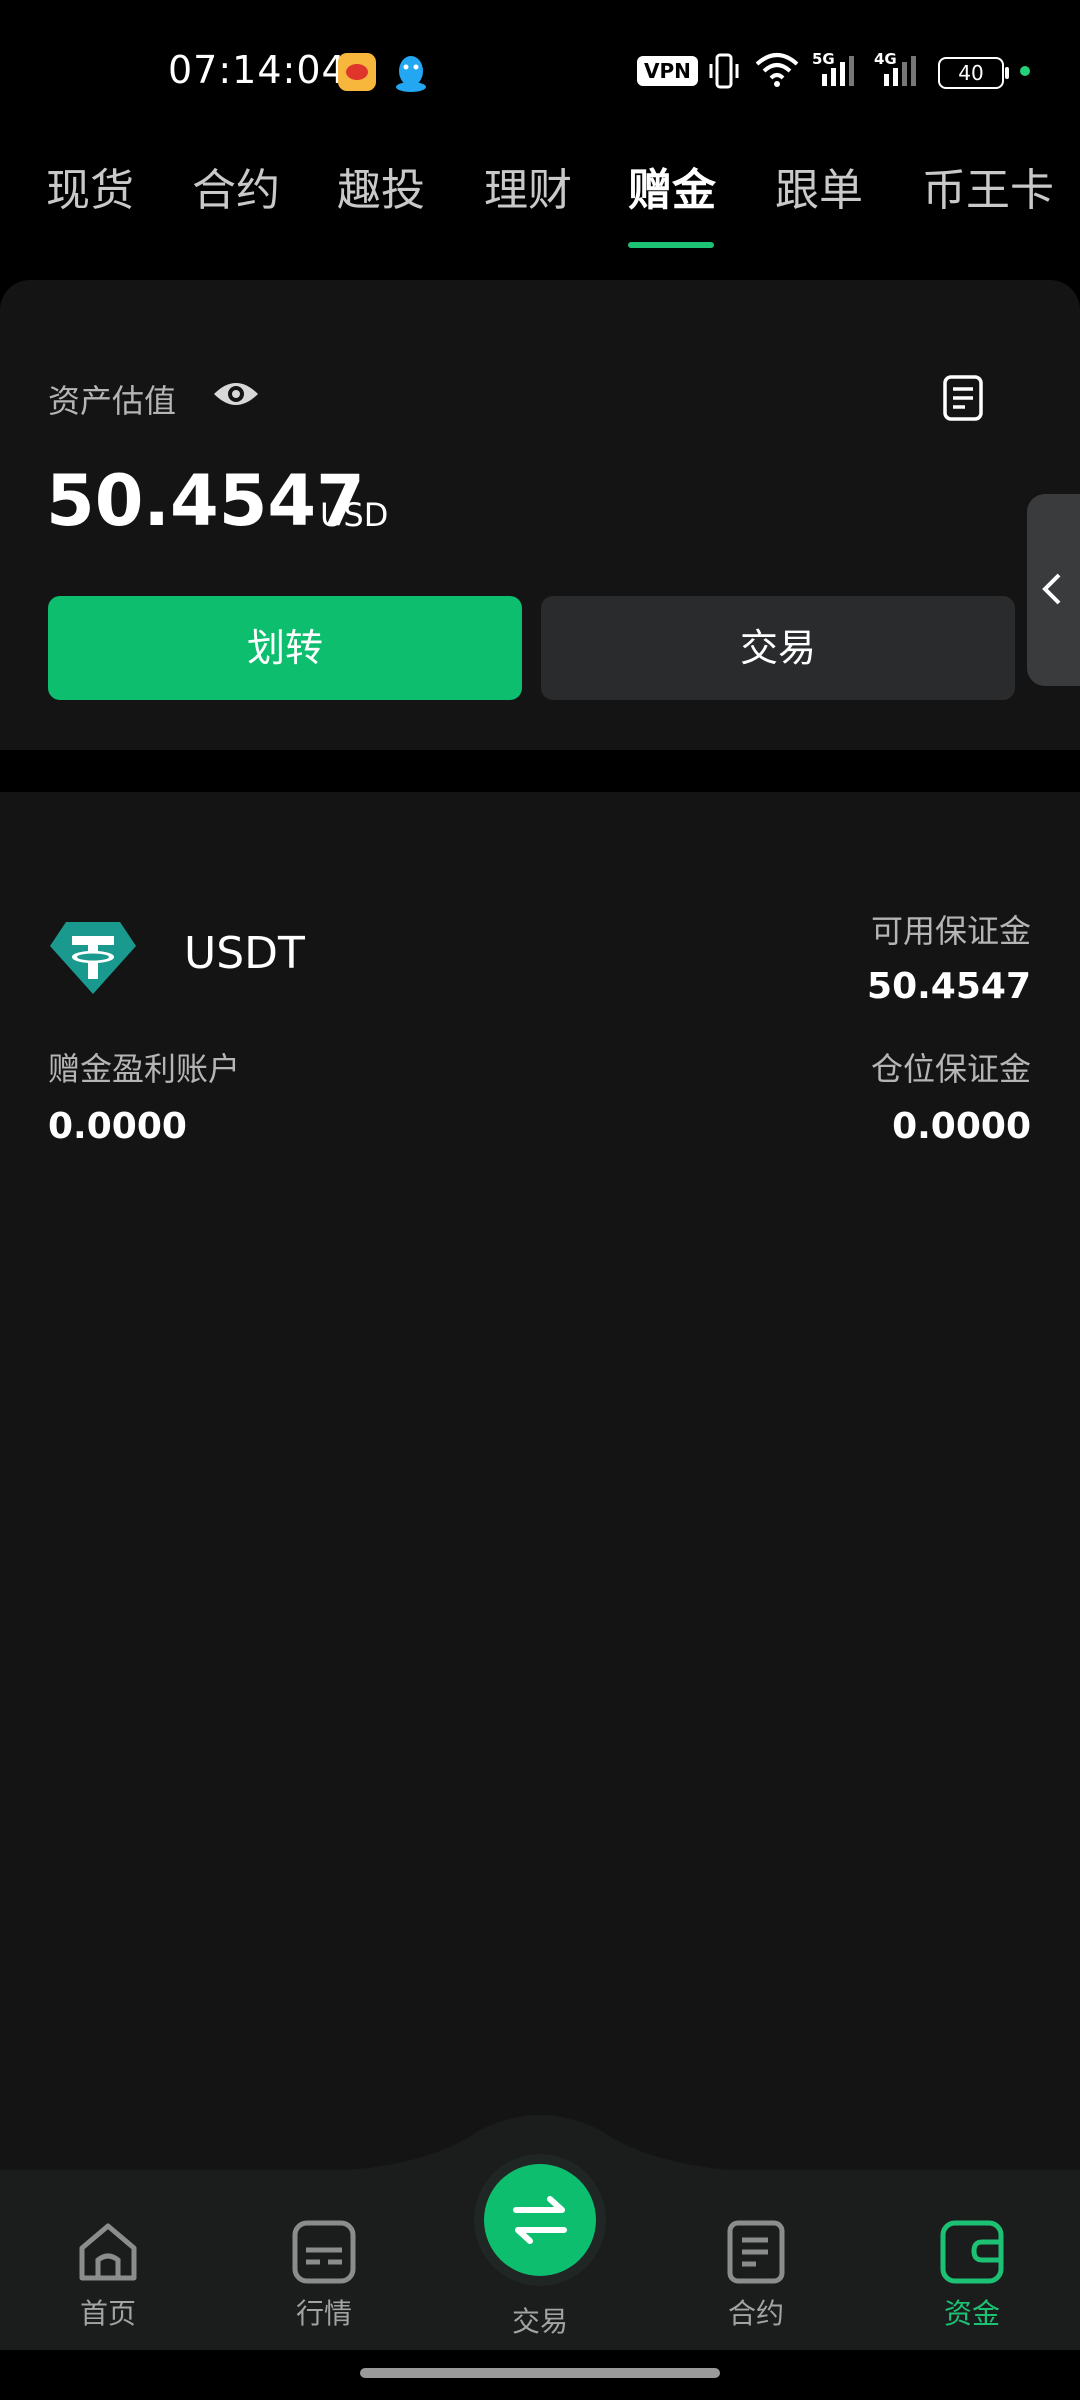 Image resolution: width=1080 pixels, height=2400 pixels. I want to click on system-home-bar, so click(540, 2375).